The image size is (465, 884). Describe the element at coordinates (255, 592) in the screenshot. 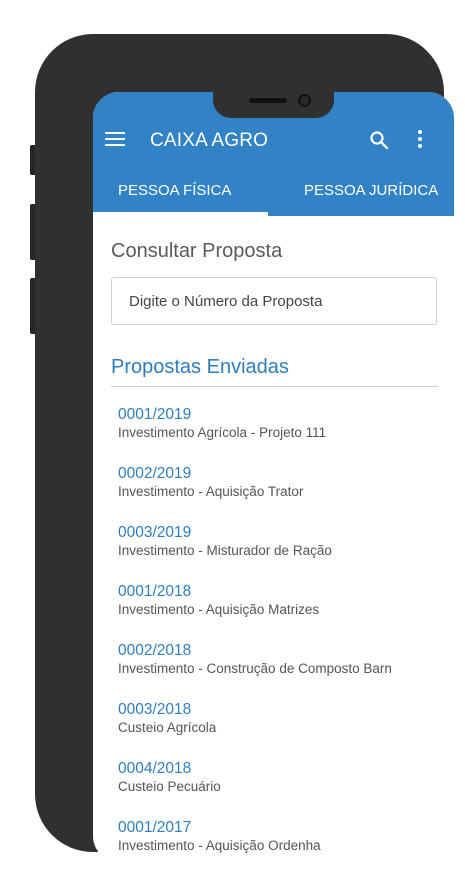

I see `proposal-number: 0001/2018` at that location.